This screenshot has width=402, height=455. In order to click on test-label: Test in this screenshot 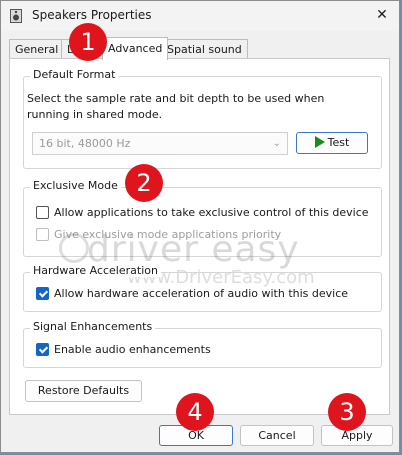, I will do `click(338, 142)`.